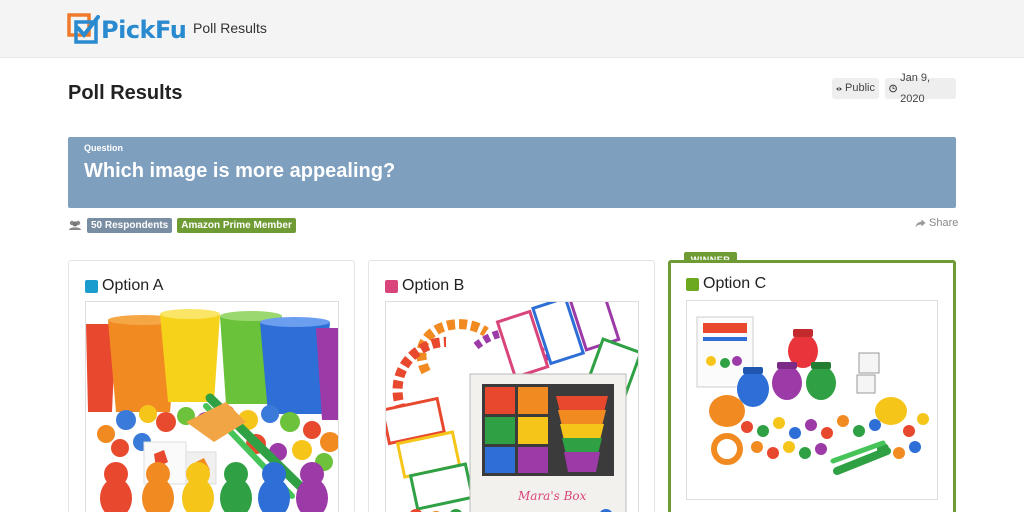 This screenshot has width=1024, height=512. Describe the element at coordinates (860, 88) in the screenshot. I see `visibility-label: Public` at that location.